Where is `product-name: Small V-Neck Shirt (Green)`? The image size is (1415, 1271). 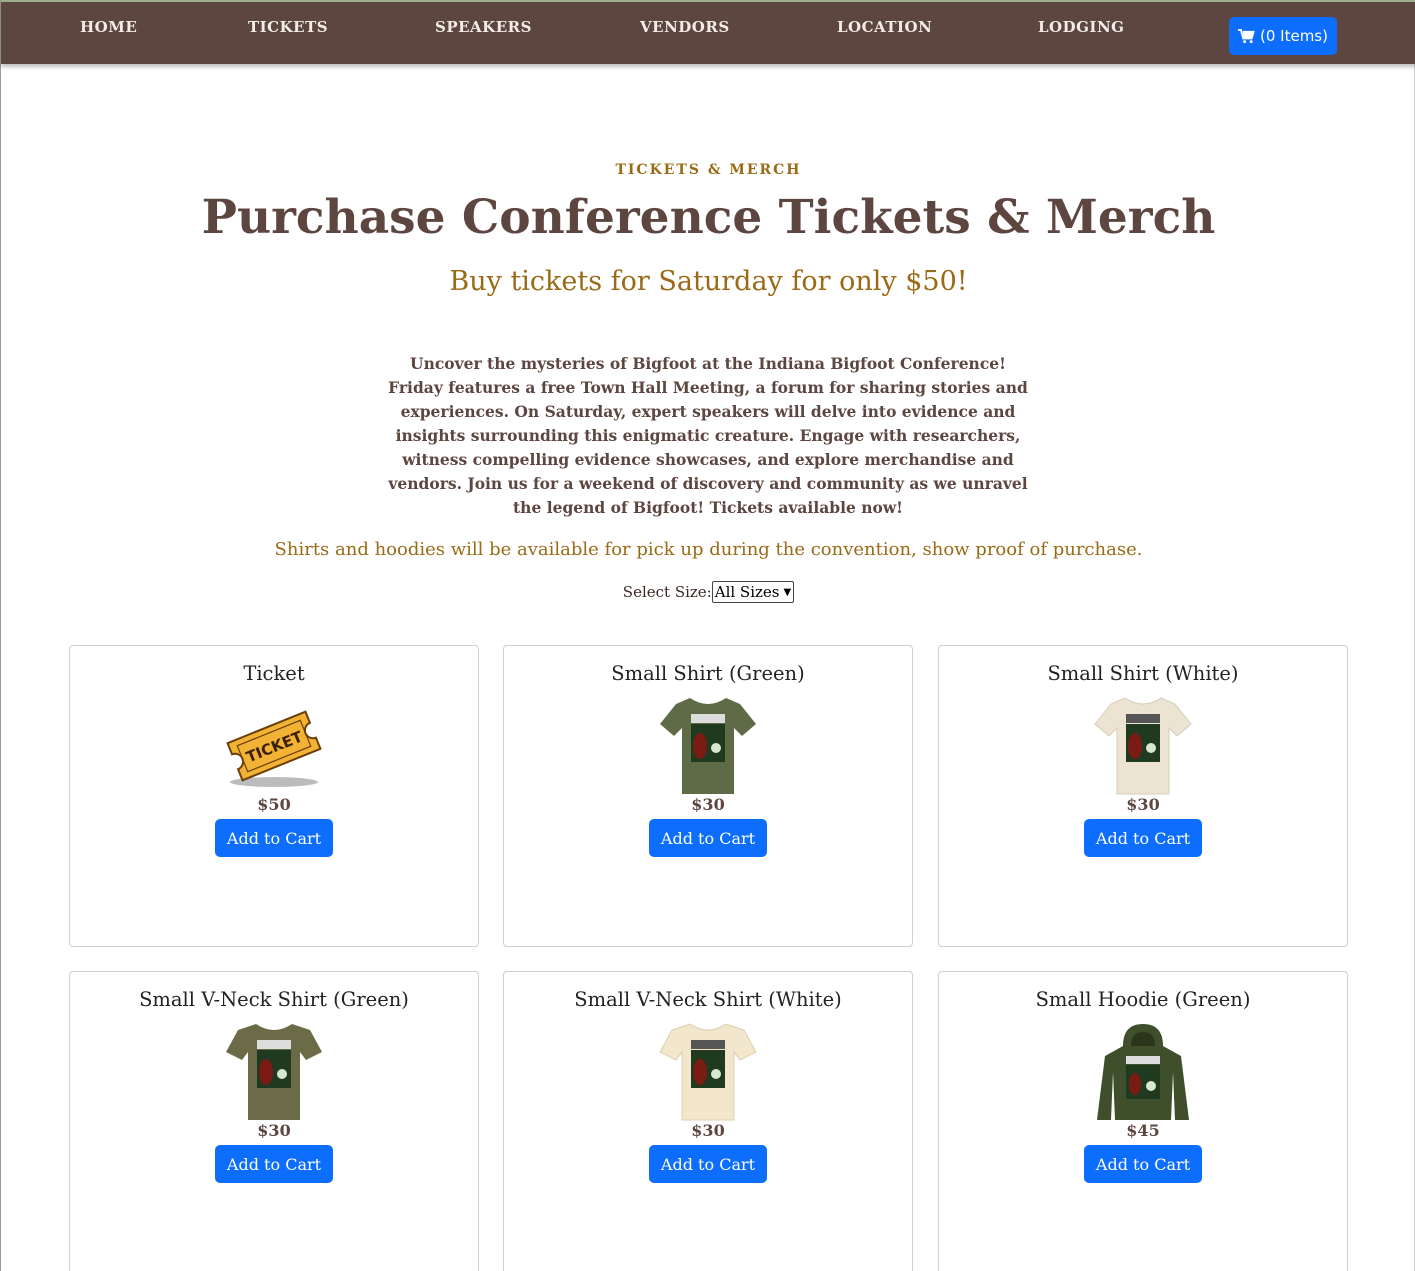
product-name: Small V-Neck Shirt (Green) is located at coordinates (274, 999).